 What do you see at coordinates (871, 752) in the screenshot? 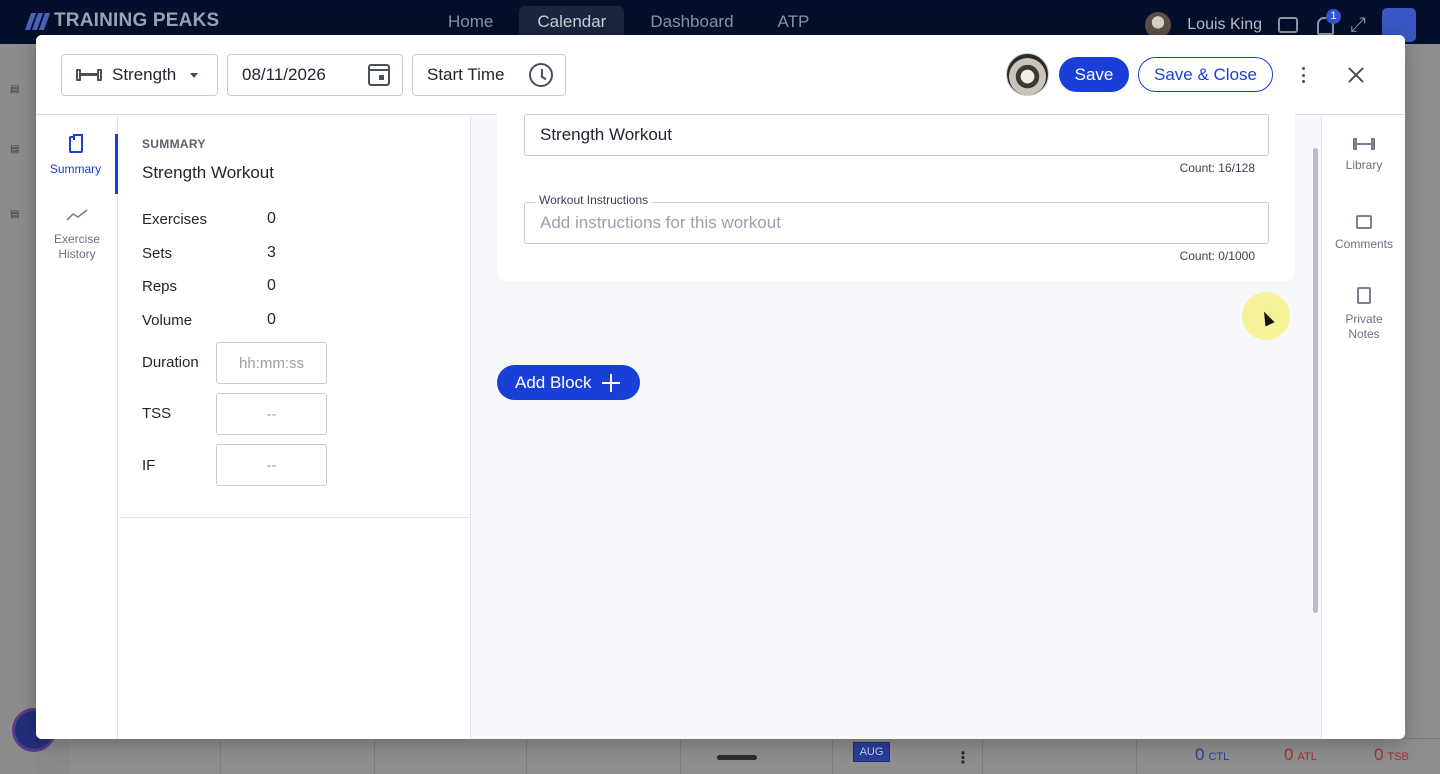
I see `month-chip: AUG` at bounding box center [871, 752].